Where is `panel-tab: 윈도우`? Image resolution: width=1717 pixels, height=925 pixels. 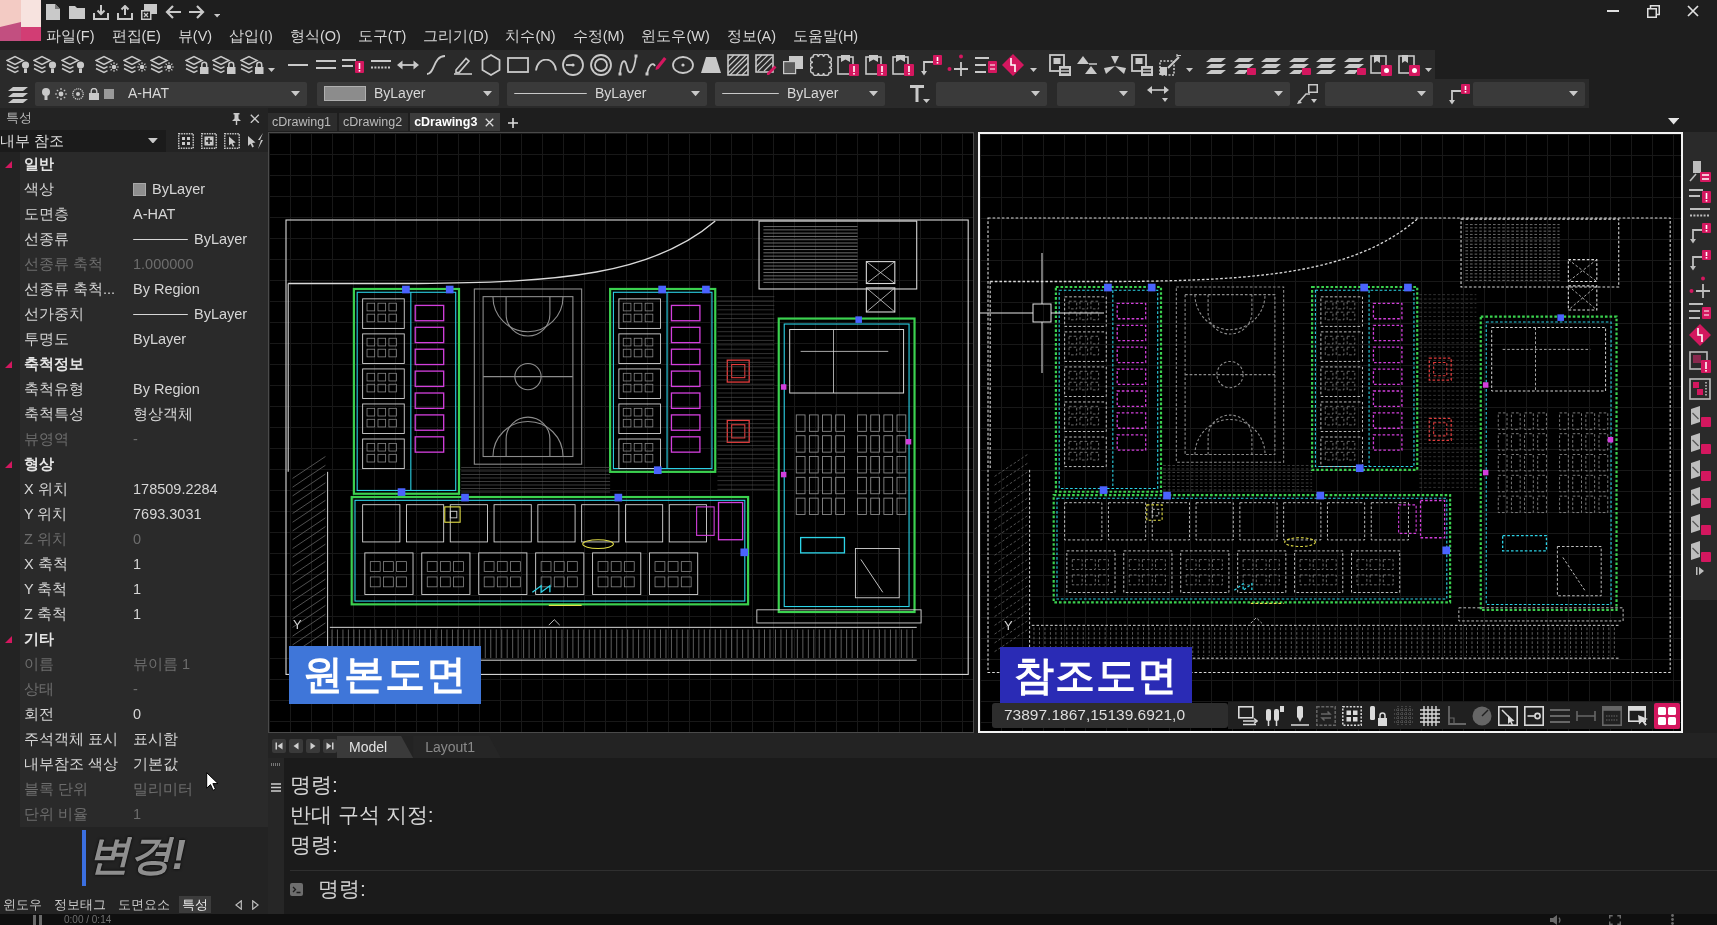
panel-tab: 윈도우 is located at coordinates (22, 904).